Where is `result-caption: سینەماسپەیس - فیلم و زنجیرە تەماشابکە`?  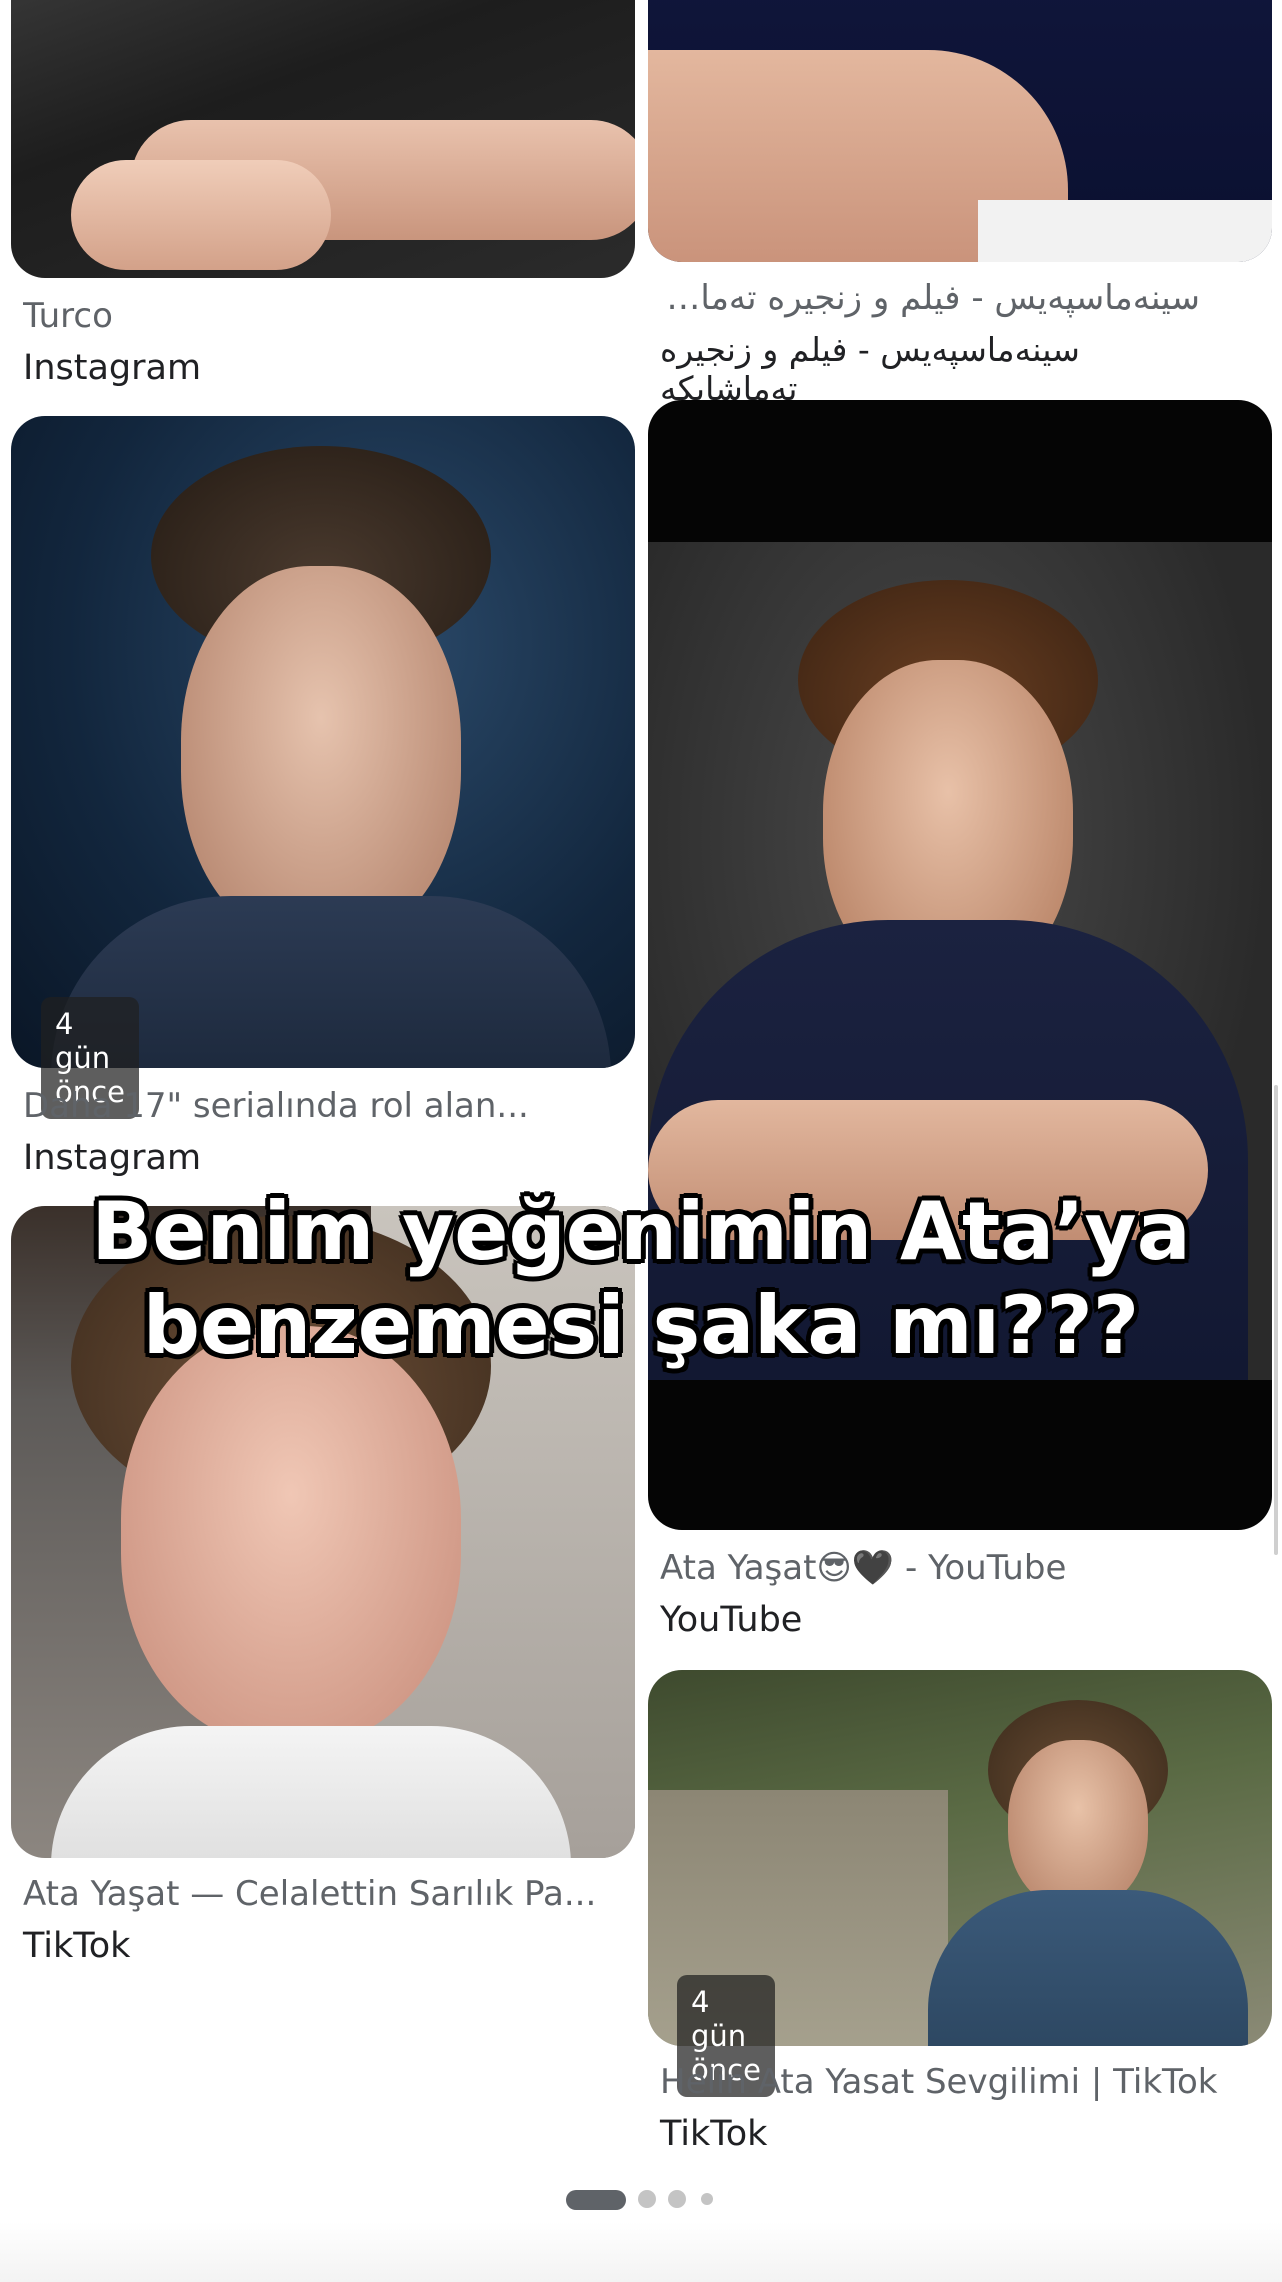
result-caption: سینەماسپەیس - فیلم و زنجیرە تەماشابکە is located at coordinates (930, 298).